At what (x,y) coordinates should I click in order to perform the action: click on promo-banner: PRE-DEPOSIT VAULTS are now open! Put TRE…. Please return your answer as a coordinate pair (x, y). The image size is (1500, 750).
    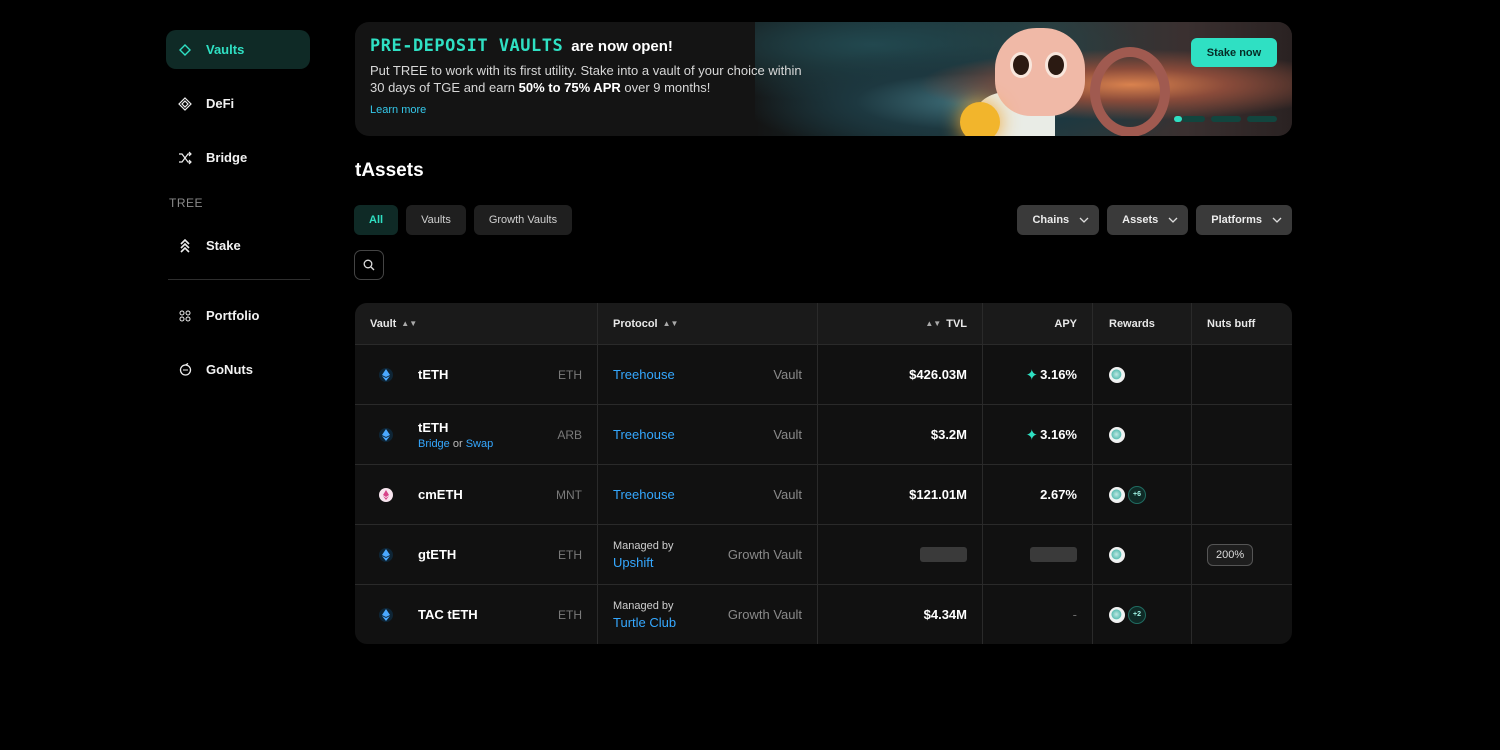
    Looking at the image, I should click on (823, 79).